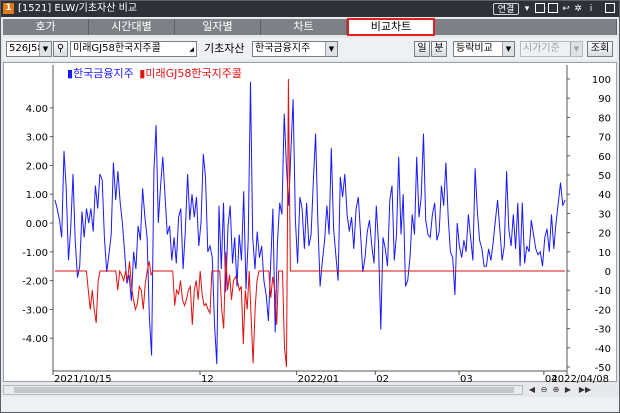 Image resolution: width=620 pixels, height=413 pixels. Describe the element at coordinates (608, 272) in the screenshot. I see `right-tick-label: 0` at that location.